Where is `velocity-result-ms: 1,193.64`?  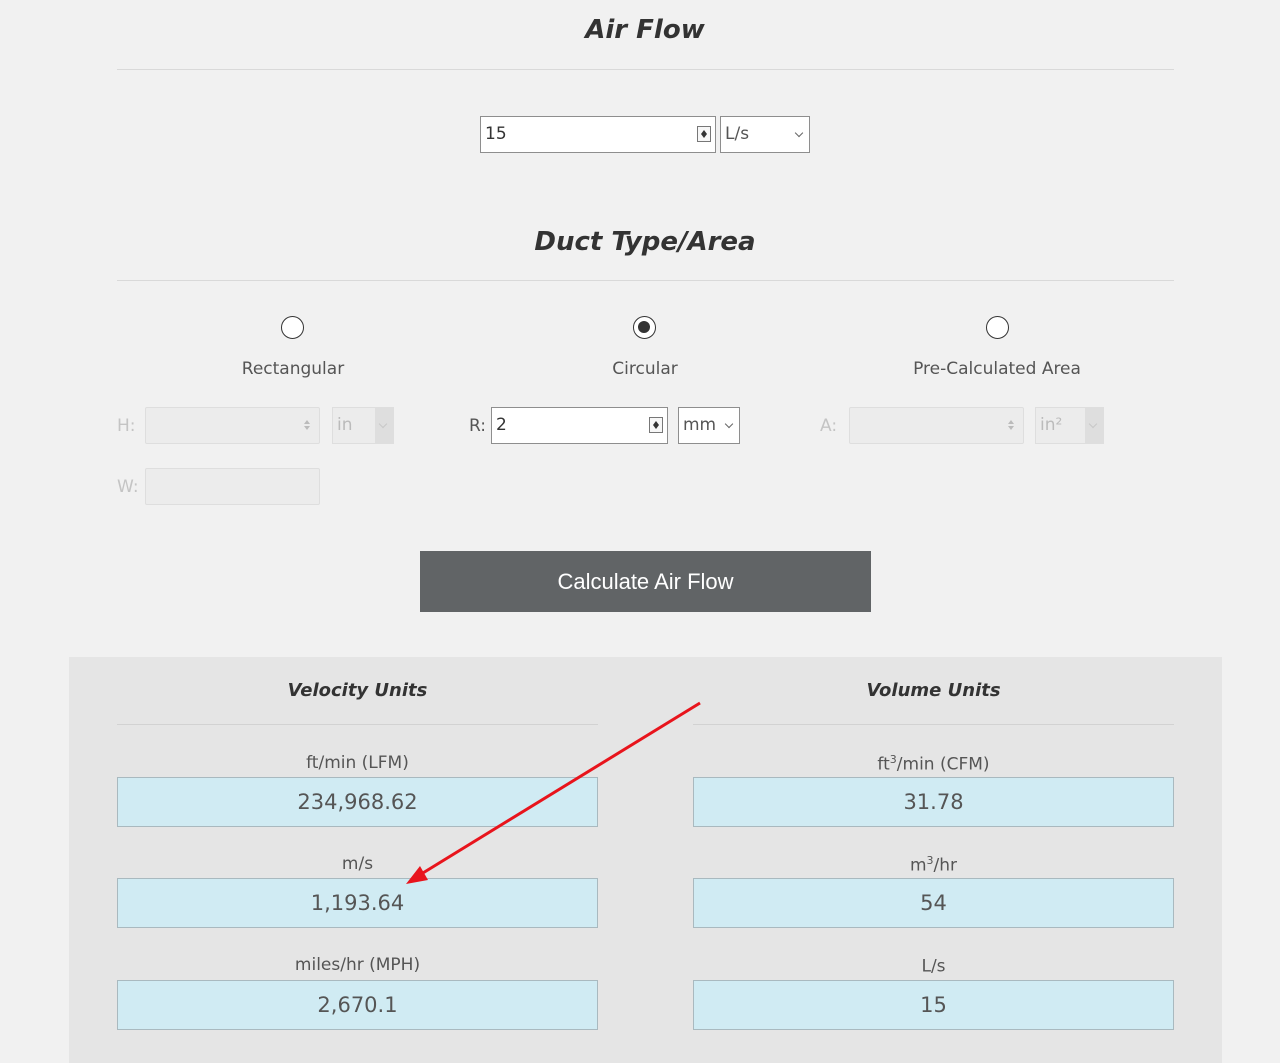
velocity-result-ms: 1,193.64 is located at coordinates (357, 903).